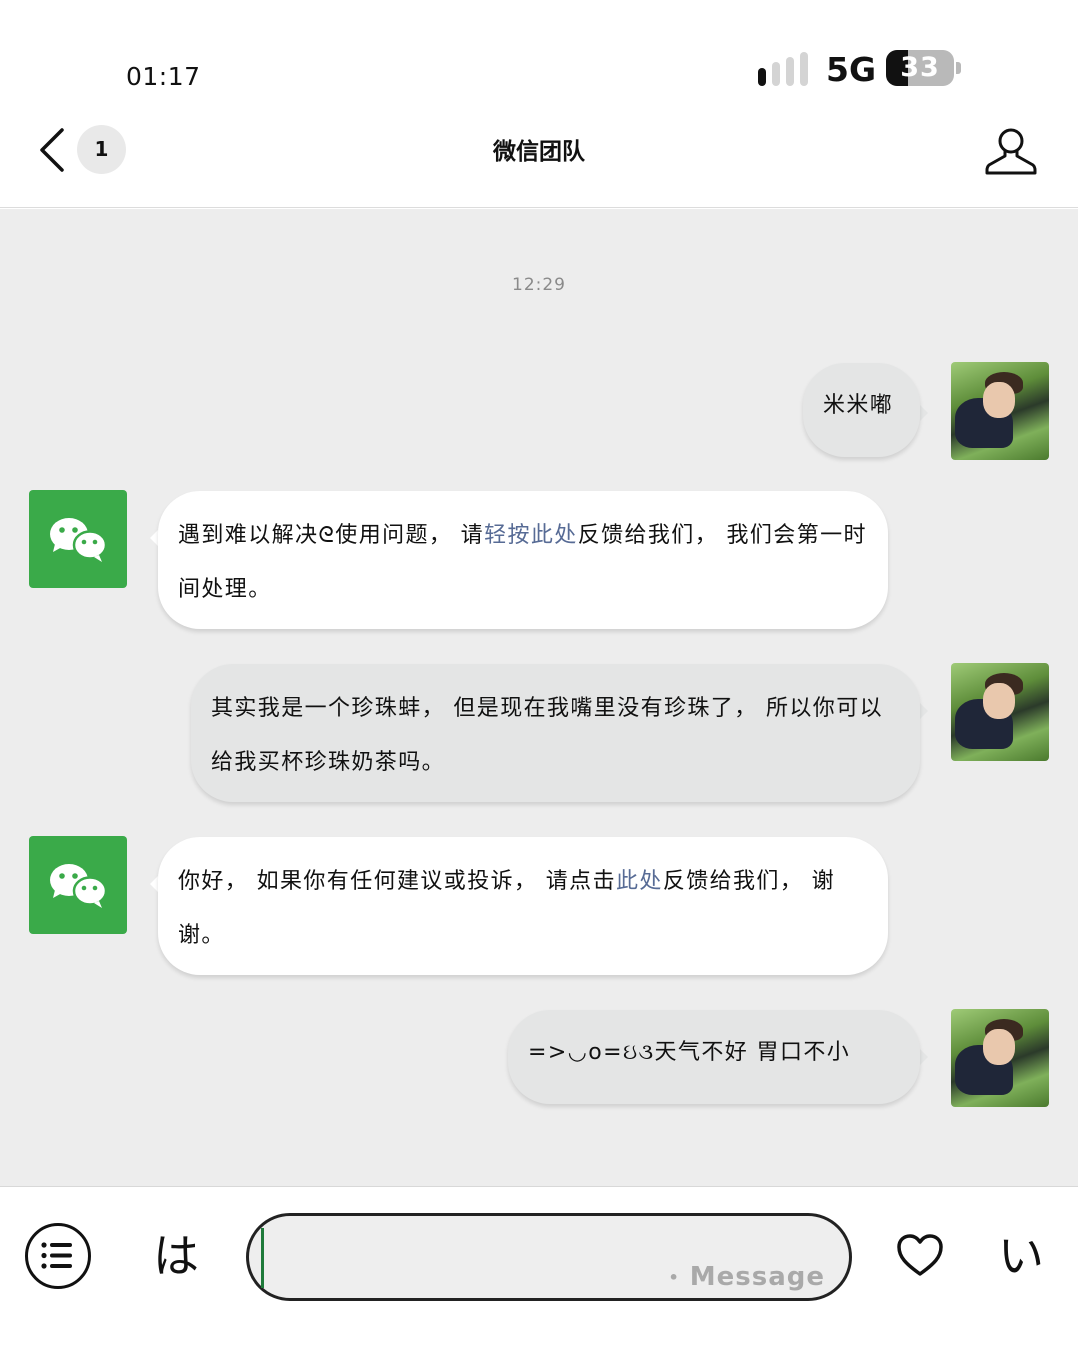 The image size is (1078, 1358). I want to click on message-timestamp: 12:29, so click(539, 285).